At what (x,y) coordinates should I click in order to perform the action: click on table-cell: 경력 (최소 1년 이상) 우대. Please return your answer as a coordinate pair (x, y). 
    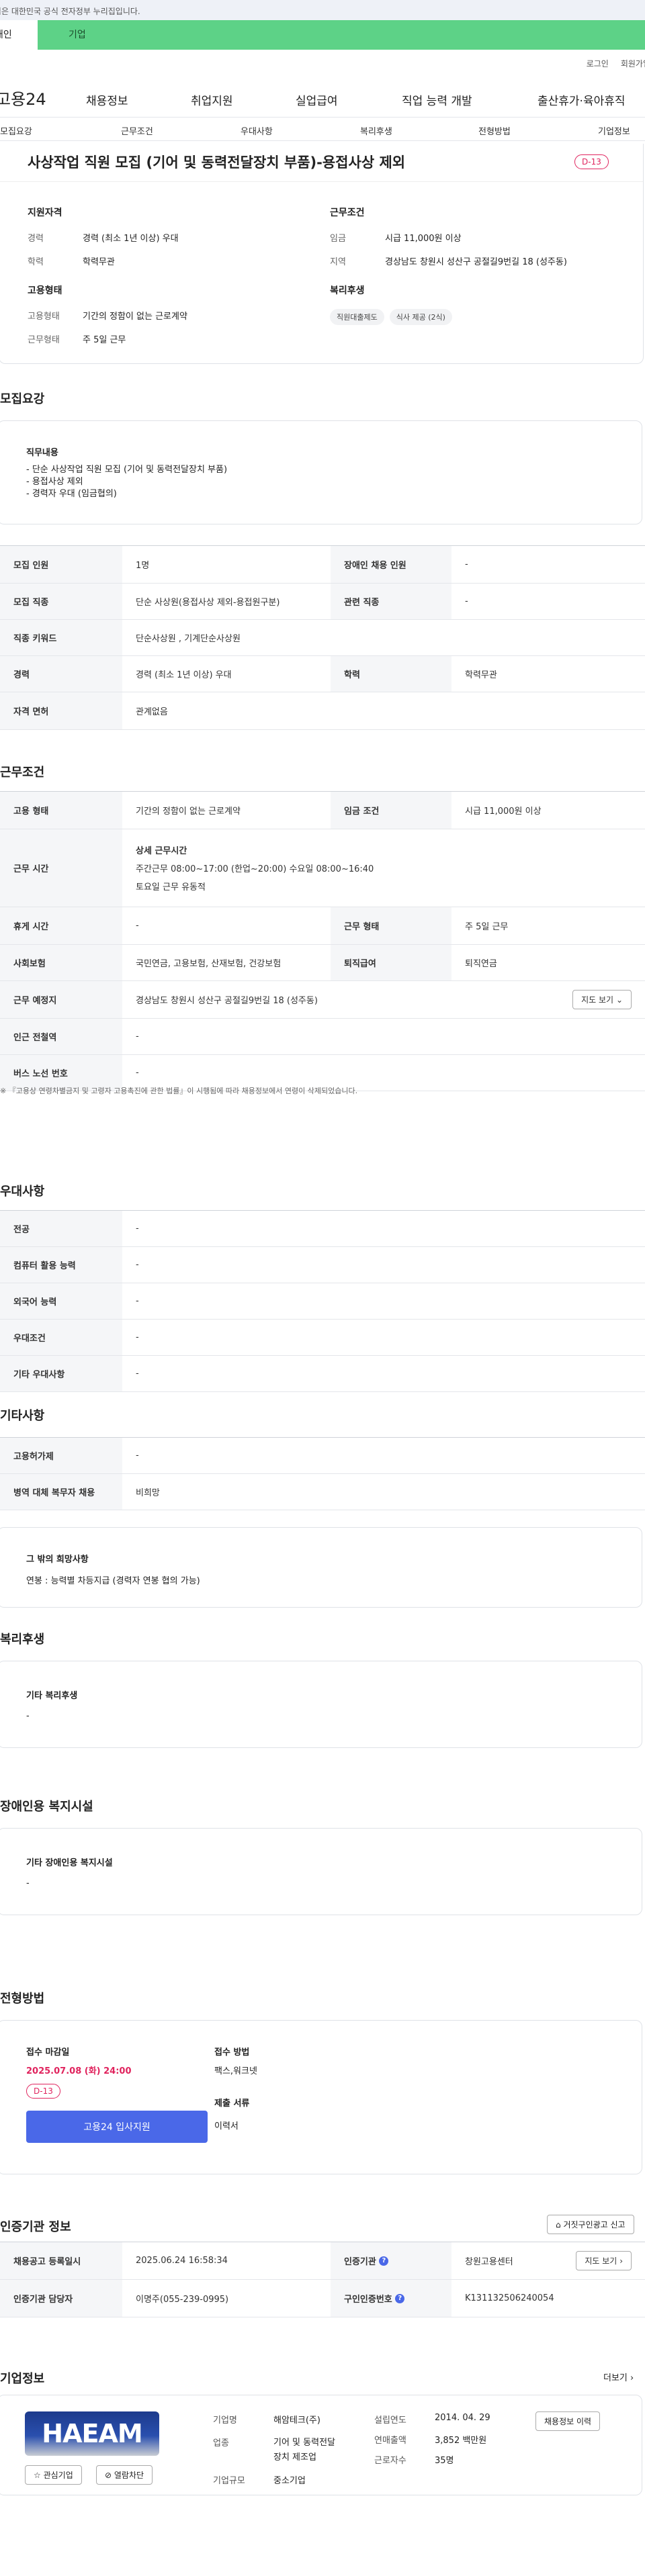
    Looking at the image, I should click on (184, 675).